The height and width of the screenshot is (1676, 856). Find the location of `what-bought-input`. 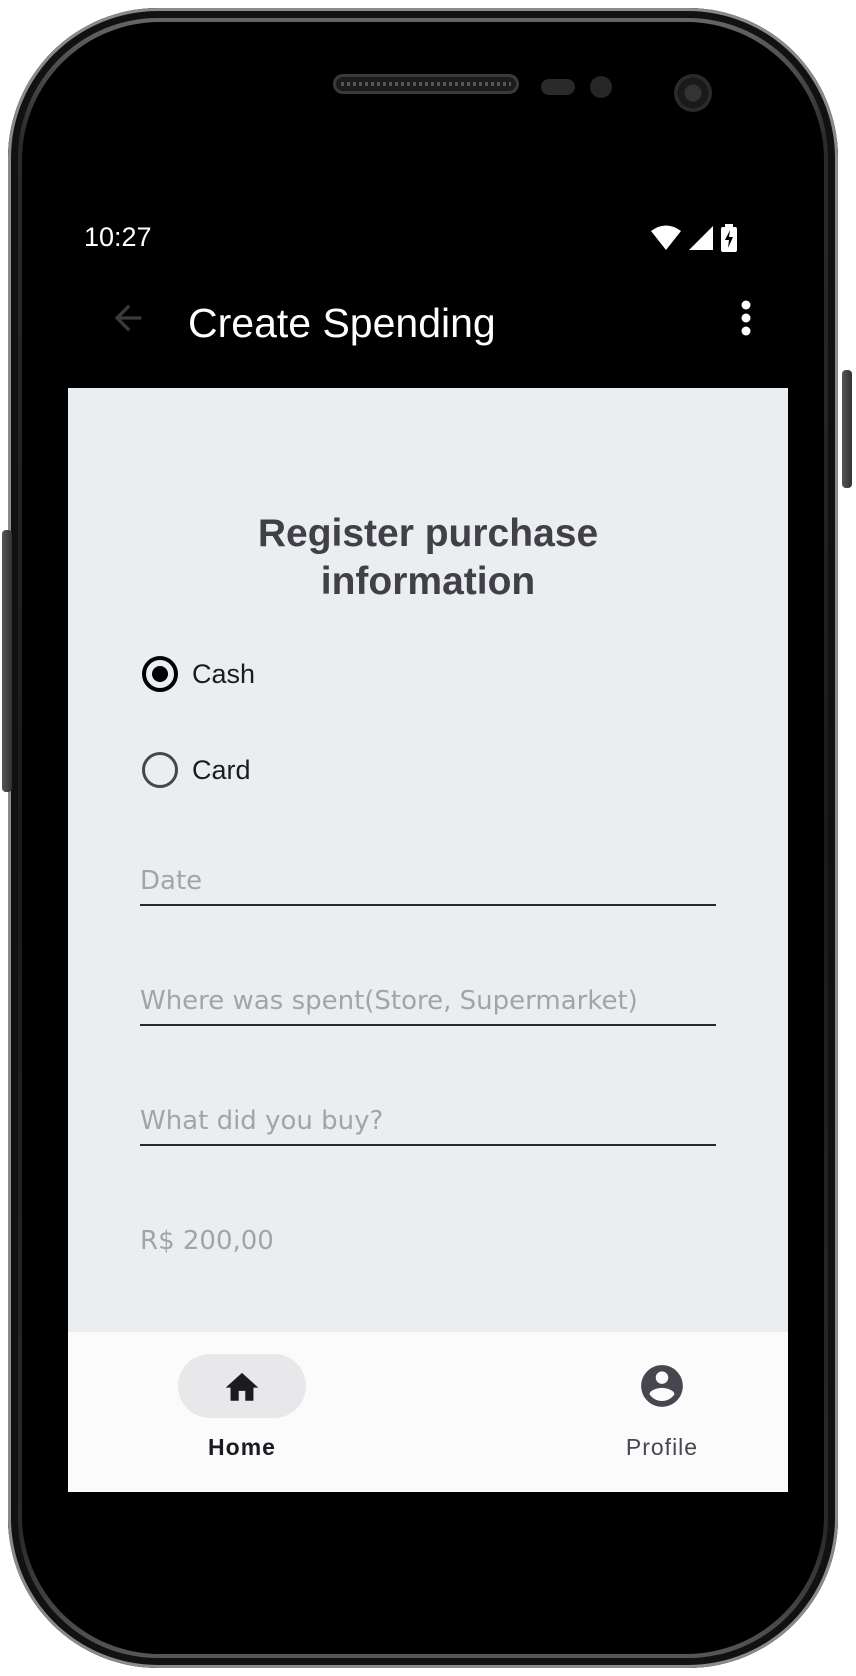

what-bought-input is located at coordinates (428, 1121).